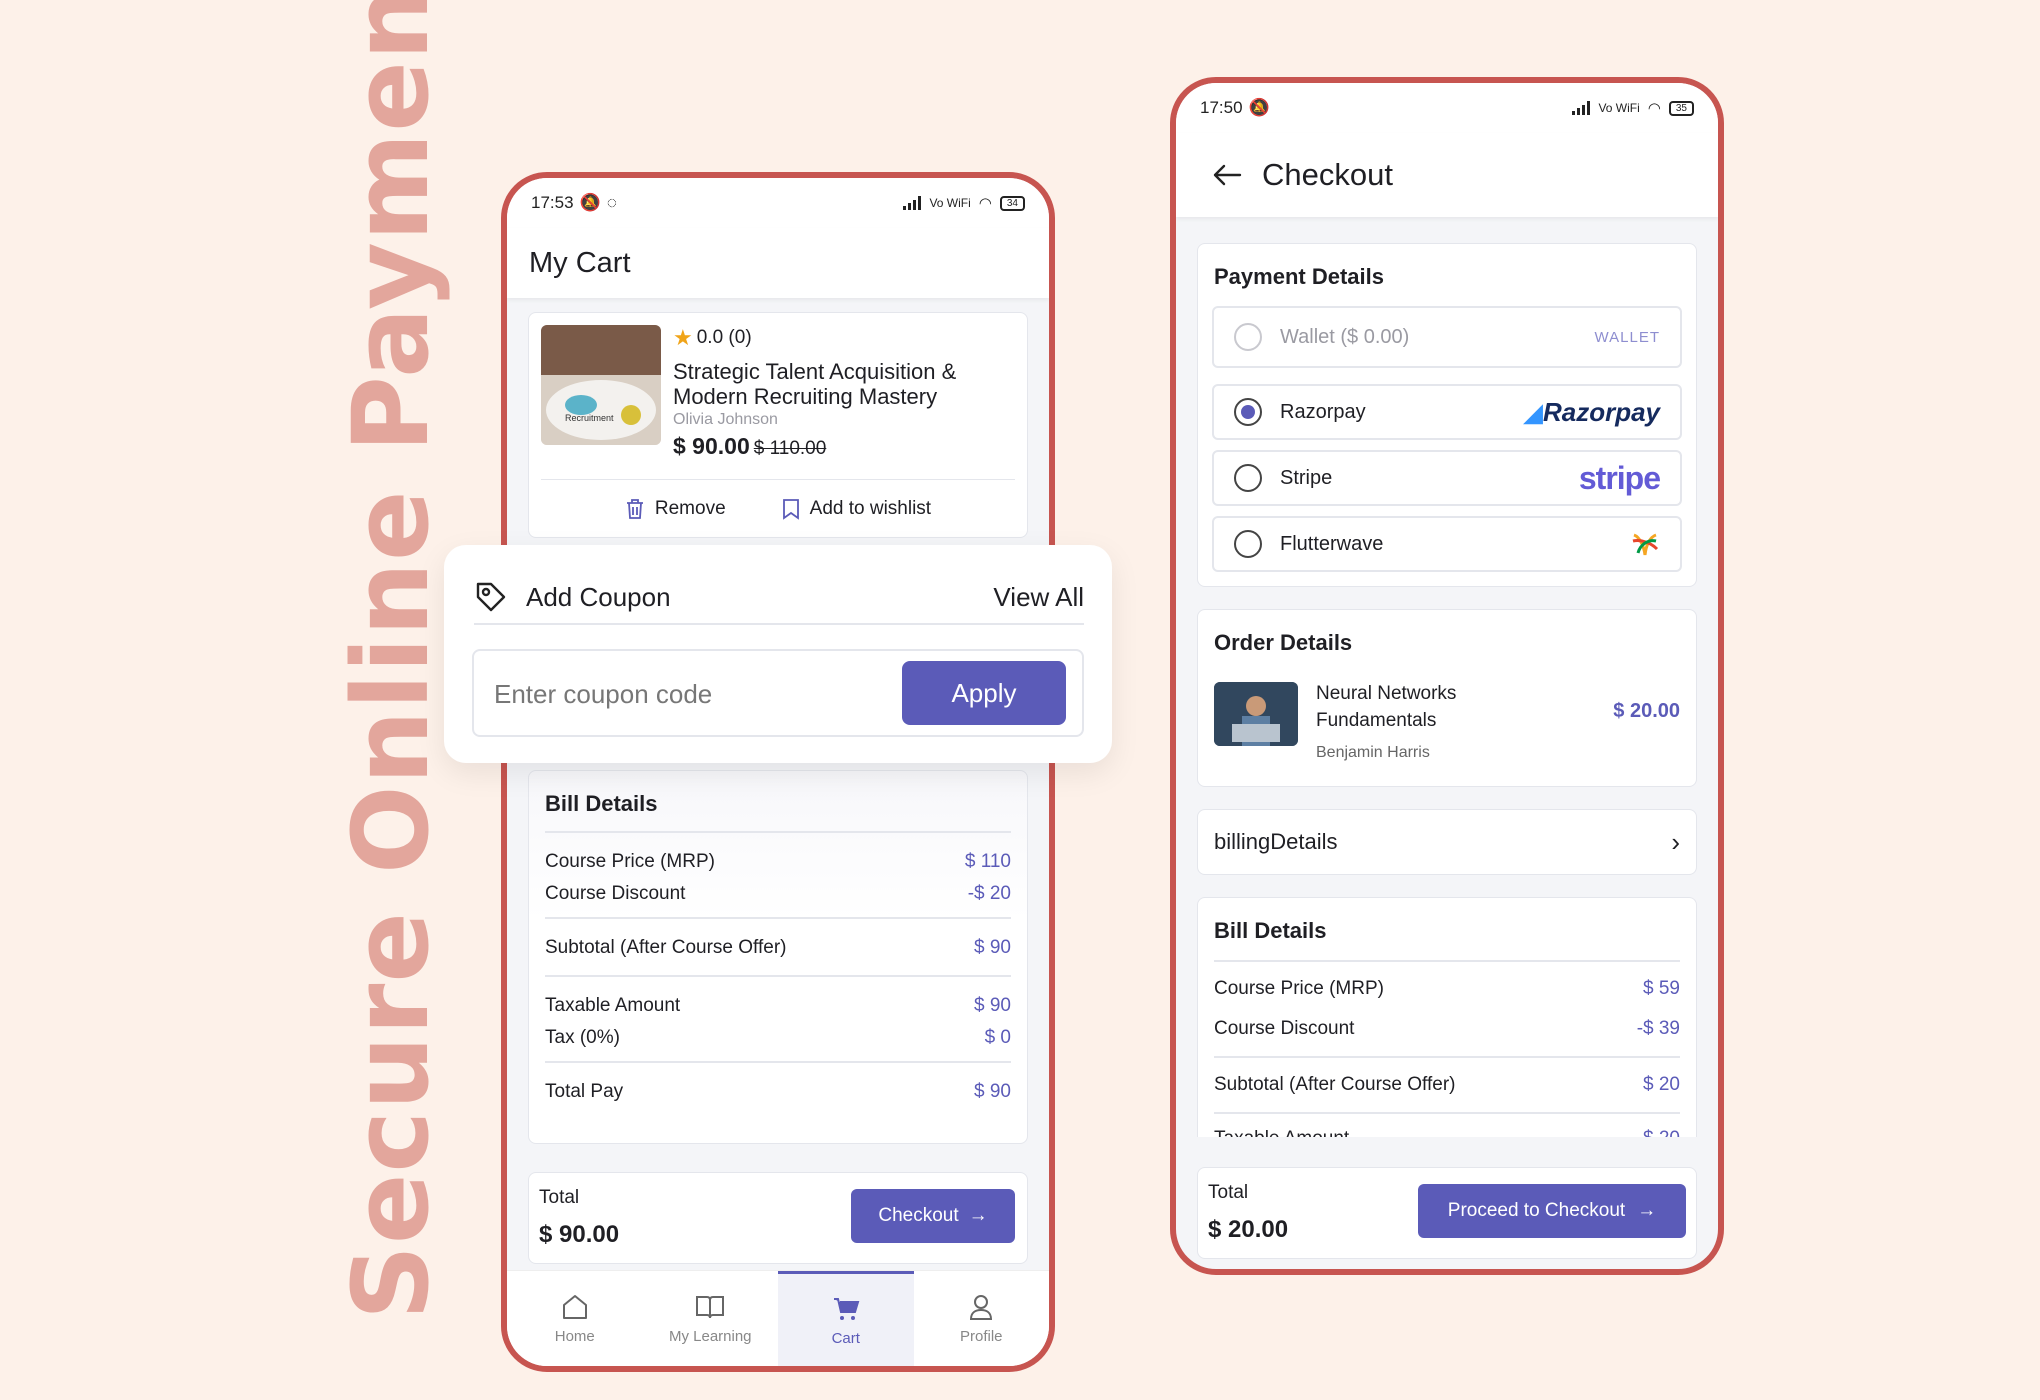 The image size is (2040, 1400). Describe the element at coordinates (1654, 108) in the screenshot. I see `wifi-icon: ◠` at that location.